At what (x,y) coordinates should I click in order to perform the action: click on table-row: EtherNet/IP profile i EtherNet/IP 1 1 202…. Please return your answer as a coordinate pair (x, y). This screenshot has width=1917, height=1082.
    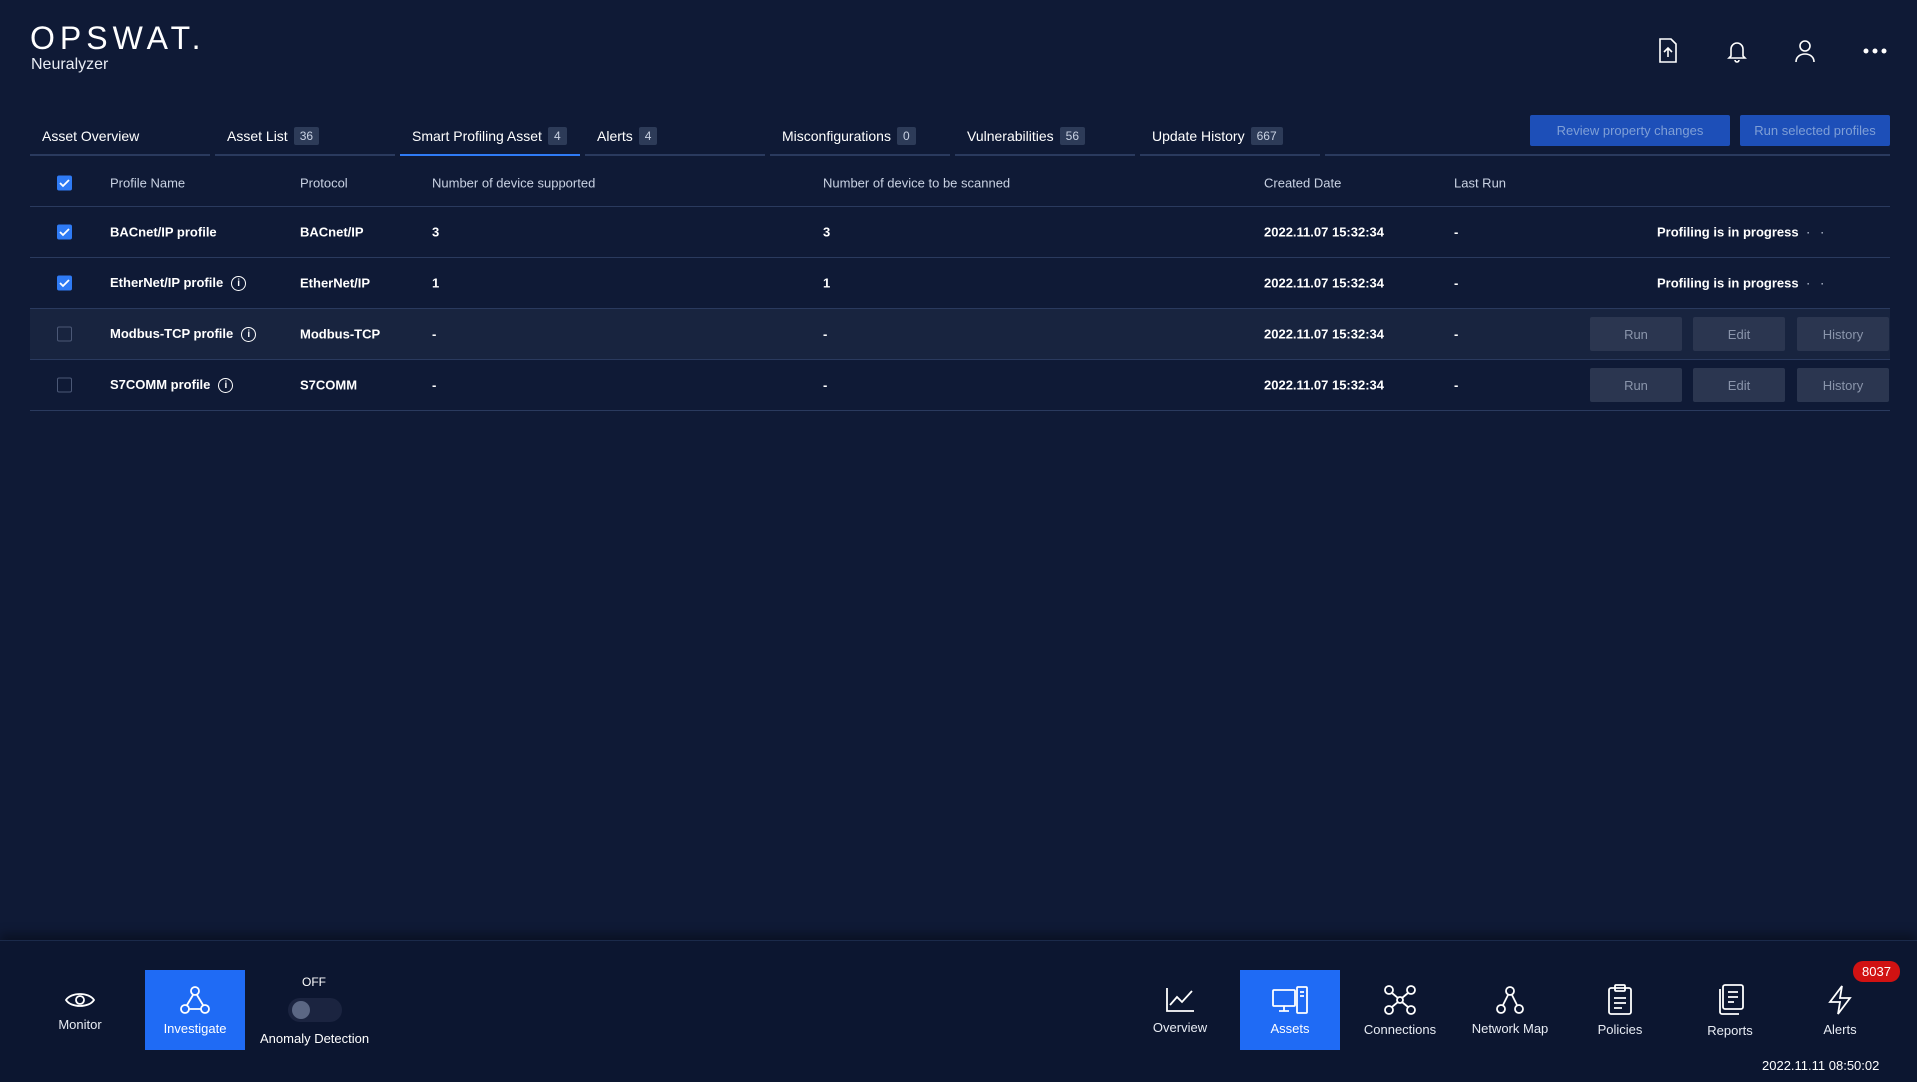
    Looking at the image, I should click on (960, 283).